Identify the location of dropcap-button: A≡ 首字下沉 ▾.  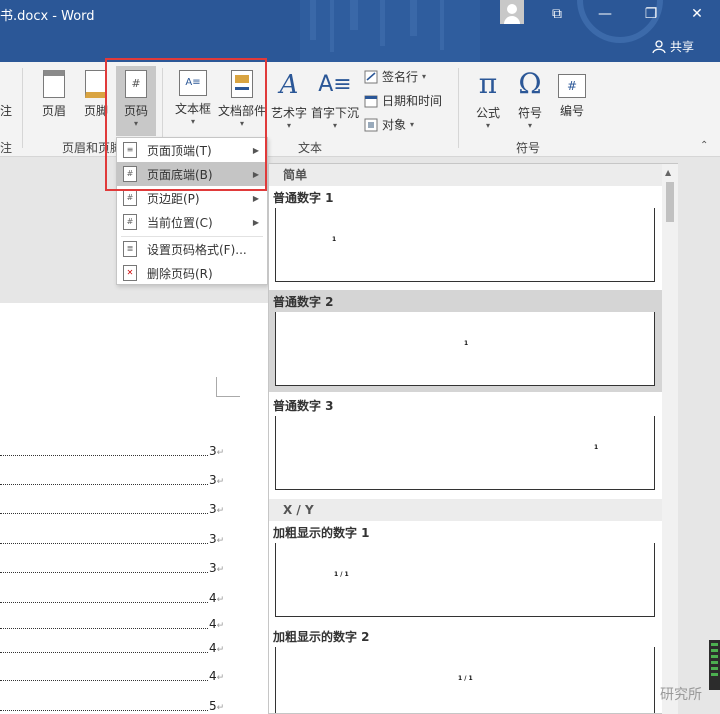
(335, 100).